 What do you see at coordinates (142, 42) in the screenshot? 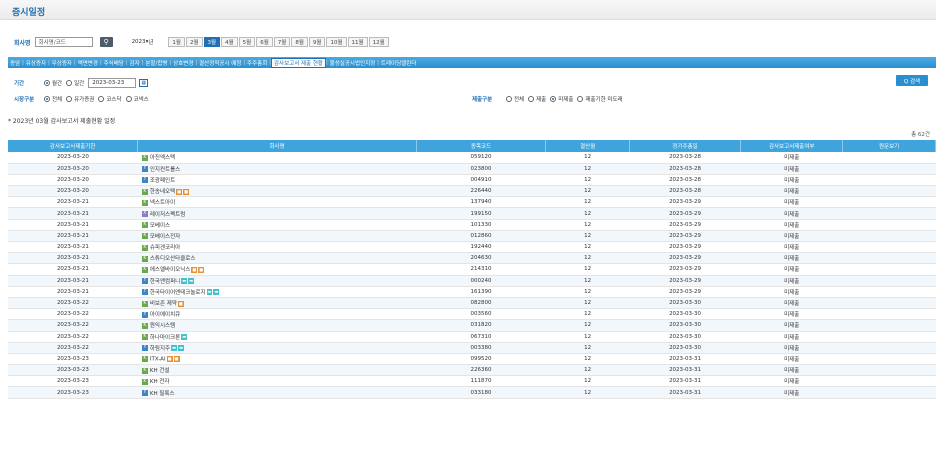
I see `year-select: 2023 ▾ 년` at bounding box center [142, 42].